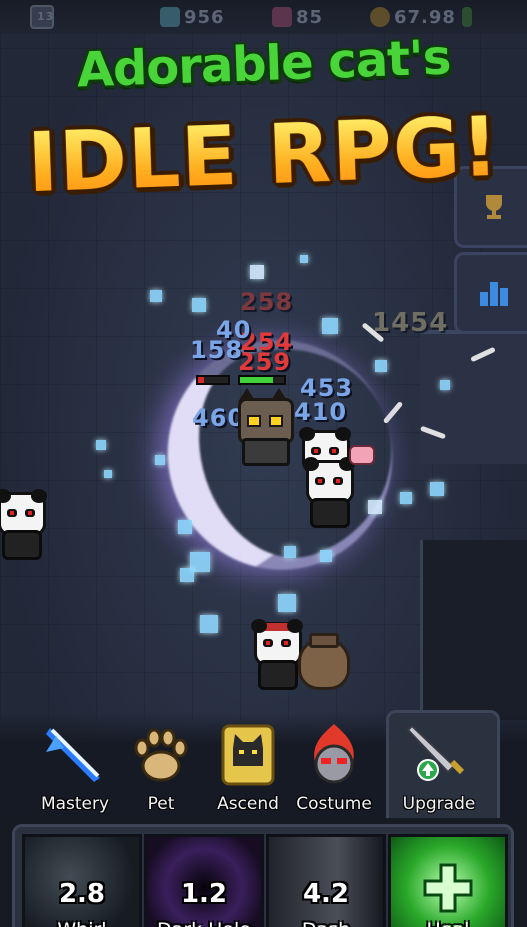 The height and width of the screenshot is (927, 527). I want to click on gold-value: 67.98, so click(425, 17).